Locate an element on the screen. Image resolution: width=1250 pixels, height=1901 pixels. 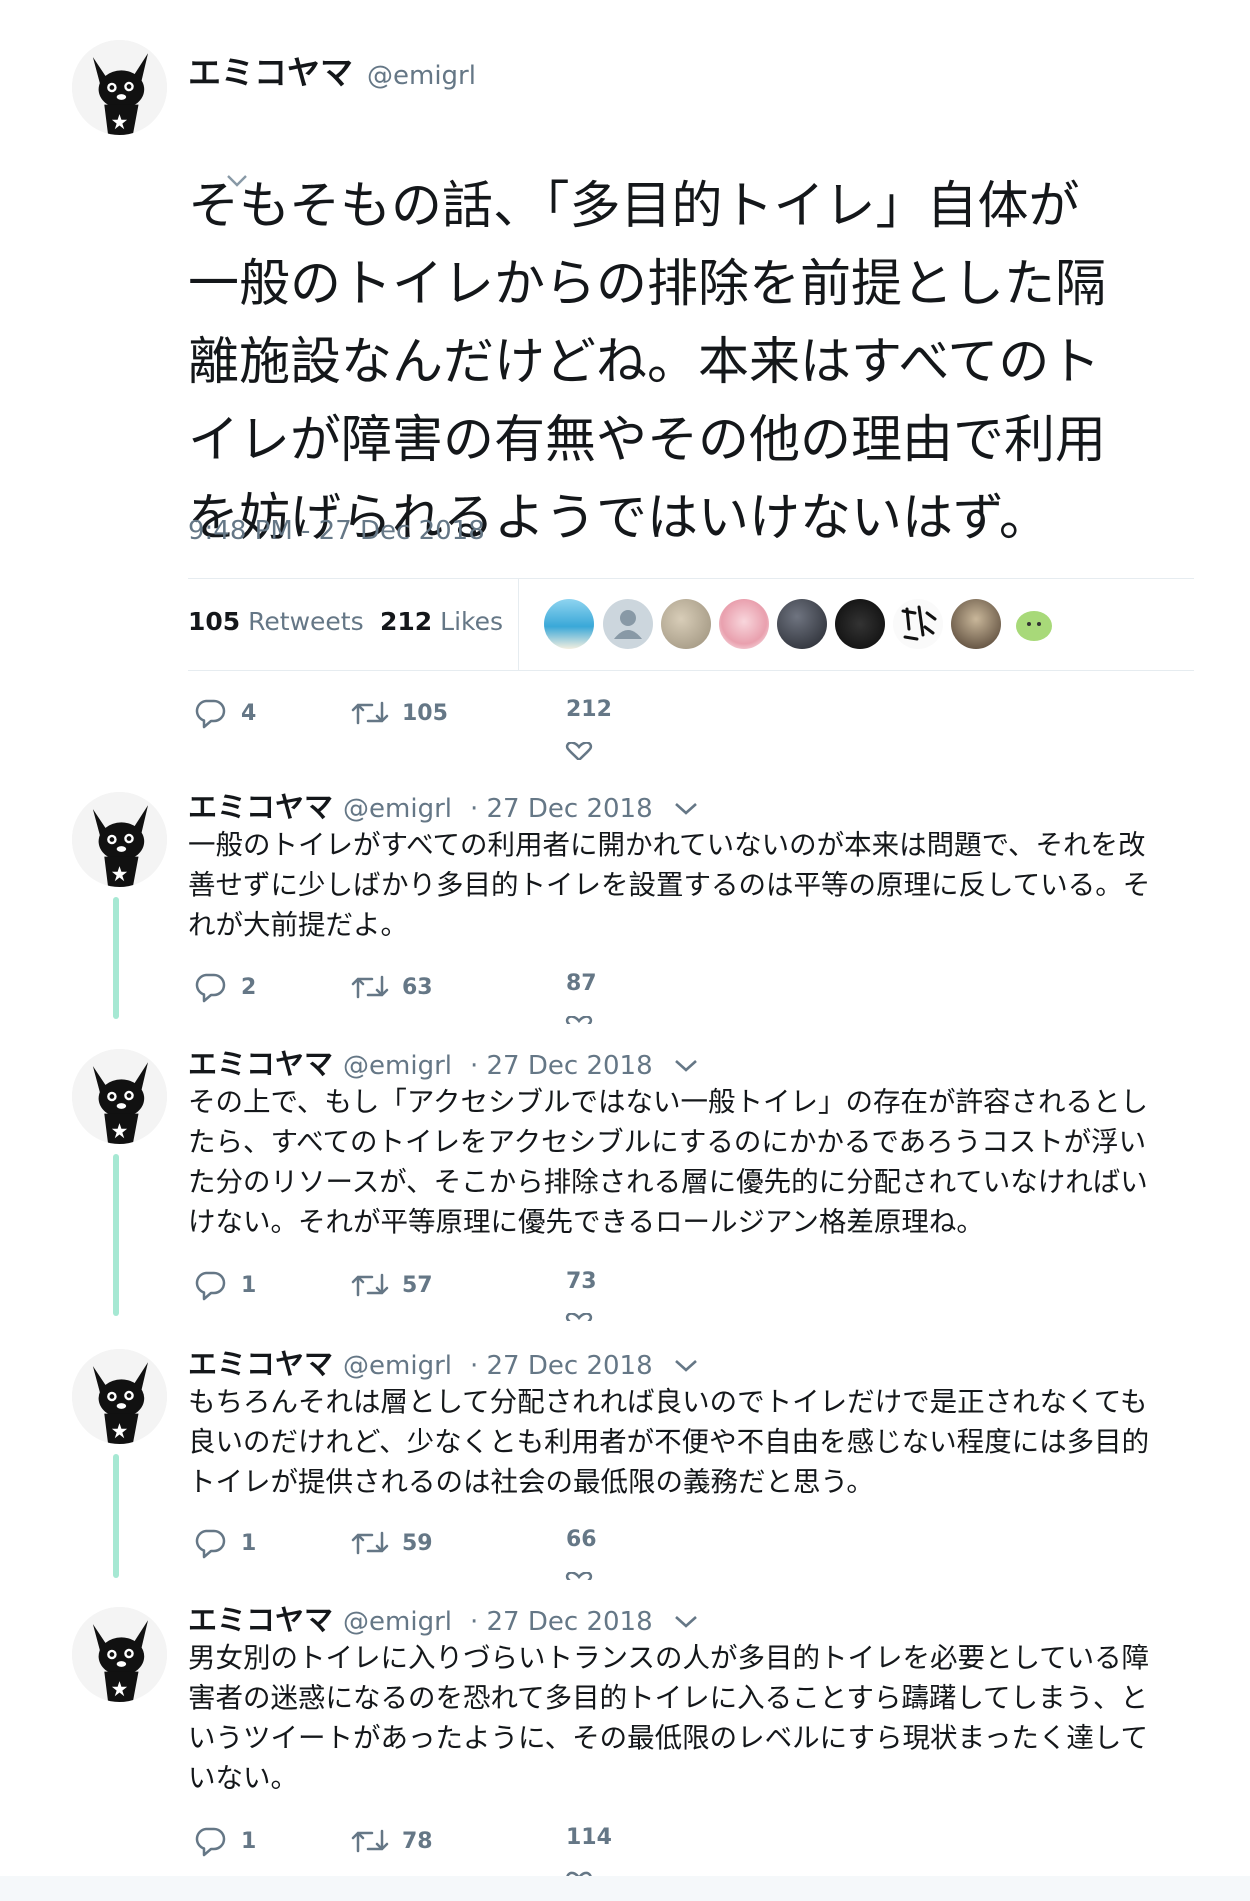
reply-reply-action: 2 is located at coordinates (224, 987).